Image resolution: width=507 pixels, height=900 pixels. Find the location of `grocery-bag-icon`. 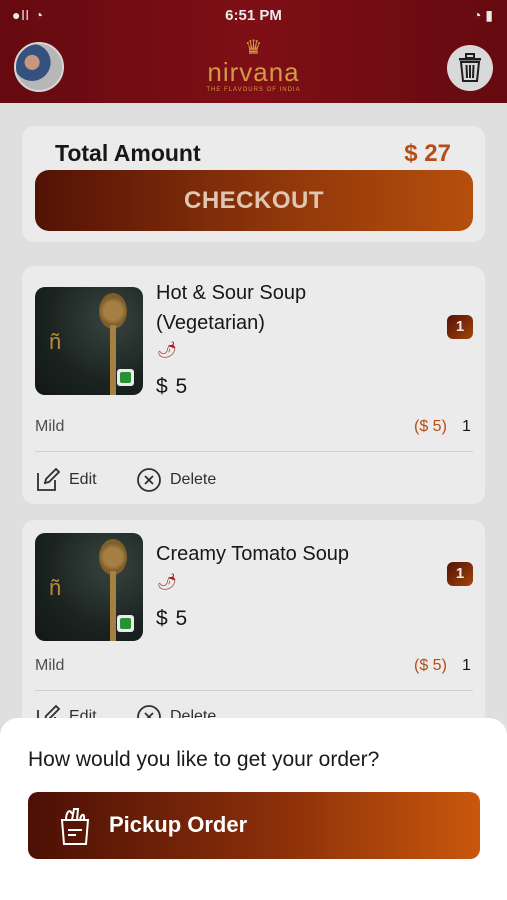

grocery-bag-icon is located at coordinates (75, 826).